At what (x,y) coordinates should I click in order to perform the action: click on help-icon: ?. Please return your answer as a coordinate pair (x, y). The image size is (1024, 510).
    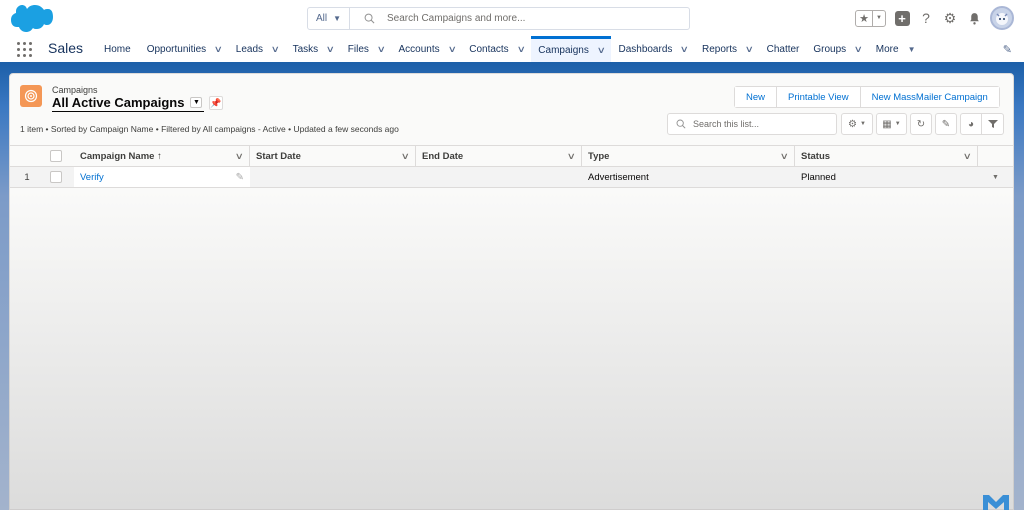
    Looking at the image, I should click on (926, 18).